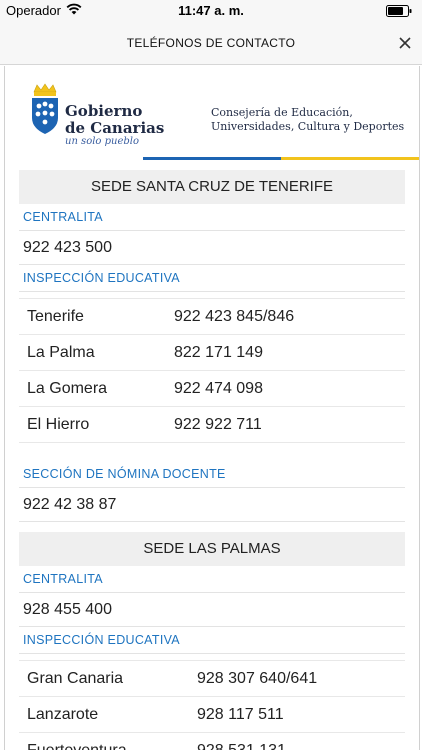  What do you see at coordinates (63, 714) in the screenshot?
I see `island-name: Lanzarote` at bounding box center [63, 714].